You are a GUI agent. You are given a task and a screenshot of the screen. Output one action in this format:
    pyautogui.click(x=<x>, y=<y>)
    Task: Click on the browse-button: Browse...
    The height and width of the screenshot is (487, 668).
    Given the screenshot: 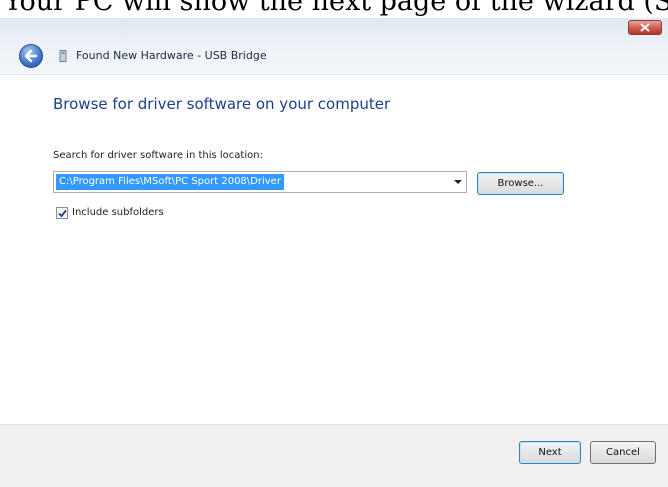 What is the action you would take?
    pyautogui.click(x=520, y=183)
    